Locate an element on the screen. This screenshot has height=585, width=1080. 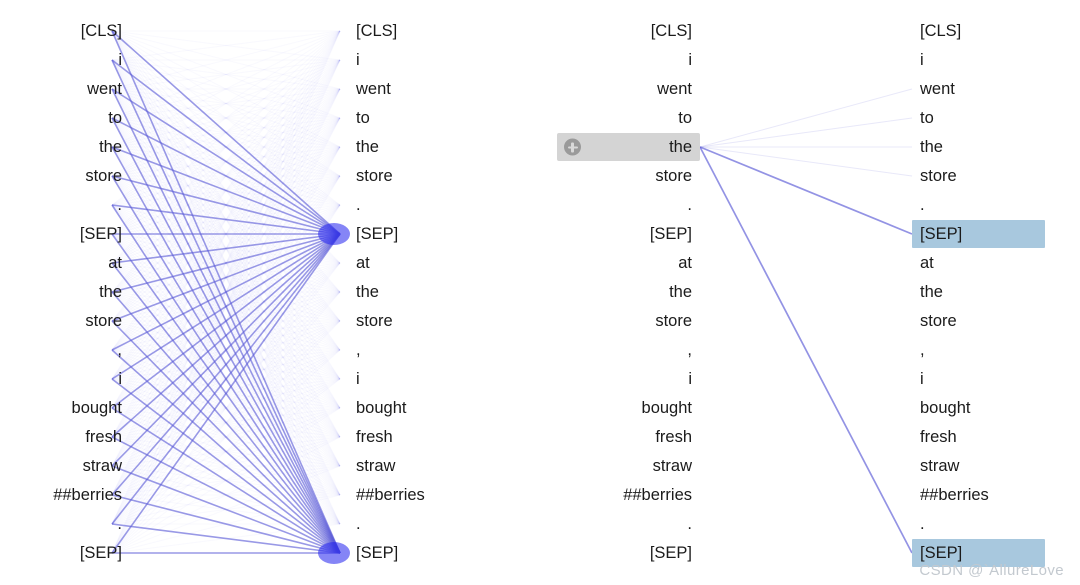
right-source-token-0: [CLS] is located at coordinates (628, 31).